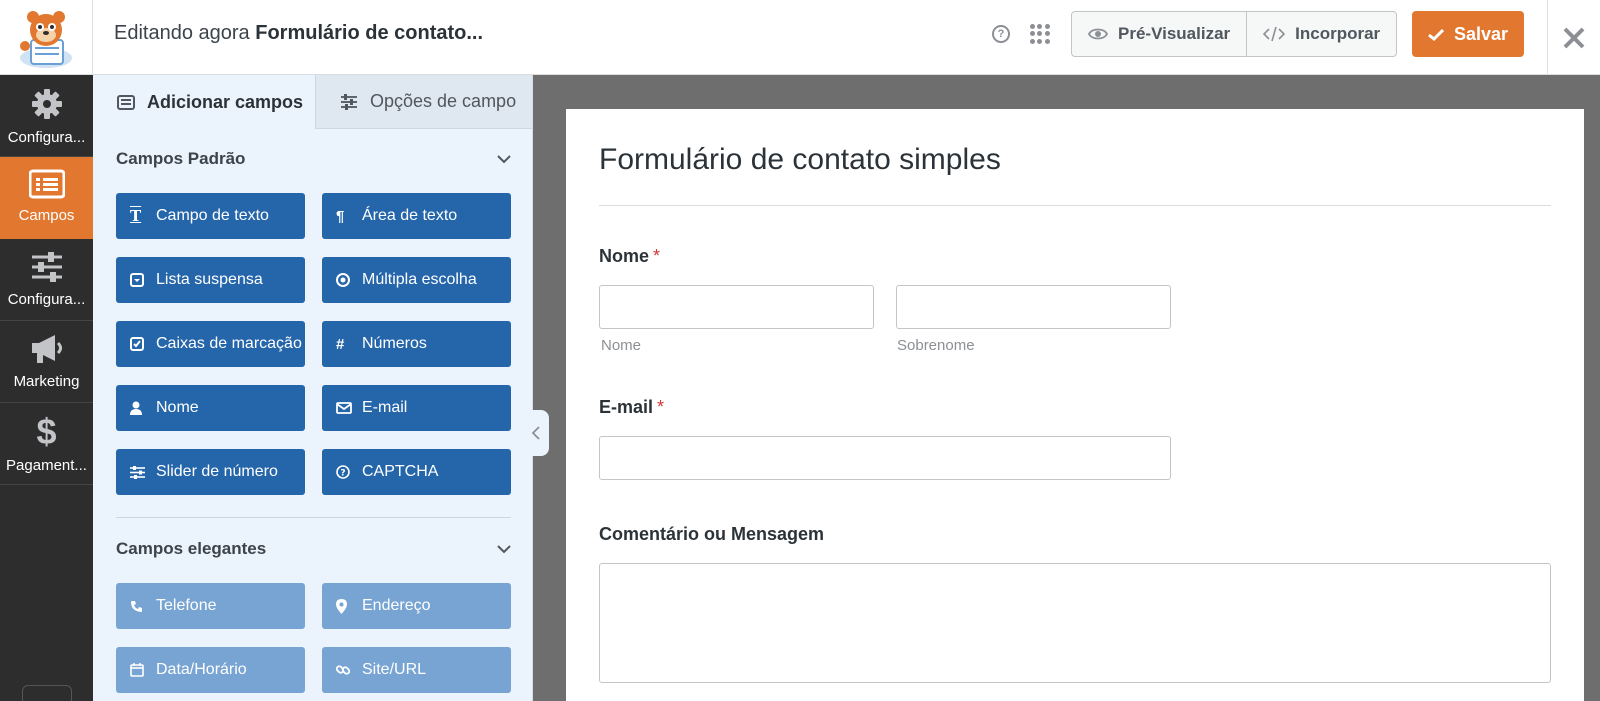 The image size is (1600, 701). What do you see at coordinates (340, 344) in the screenshot?
I see `hash-icon: #` at bounding box center [340, 344].